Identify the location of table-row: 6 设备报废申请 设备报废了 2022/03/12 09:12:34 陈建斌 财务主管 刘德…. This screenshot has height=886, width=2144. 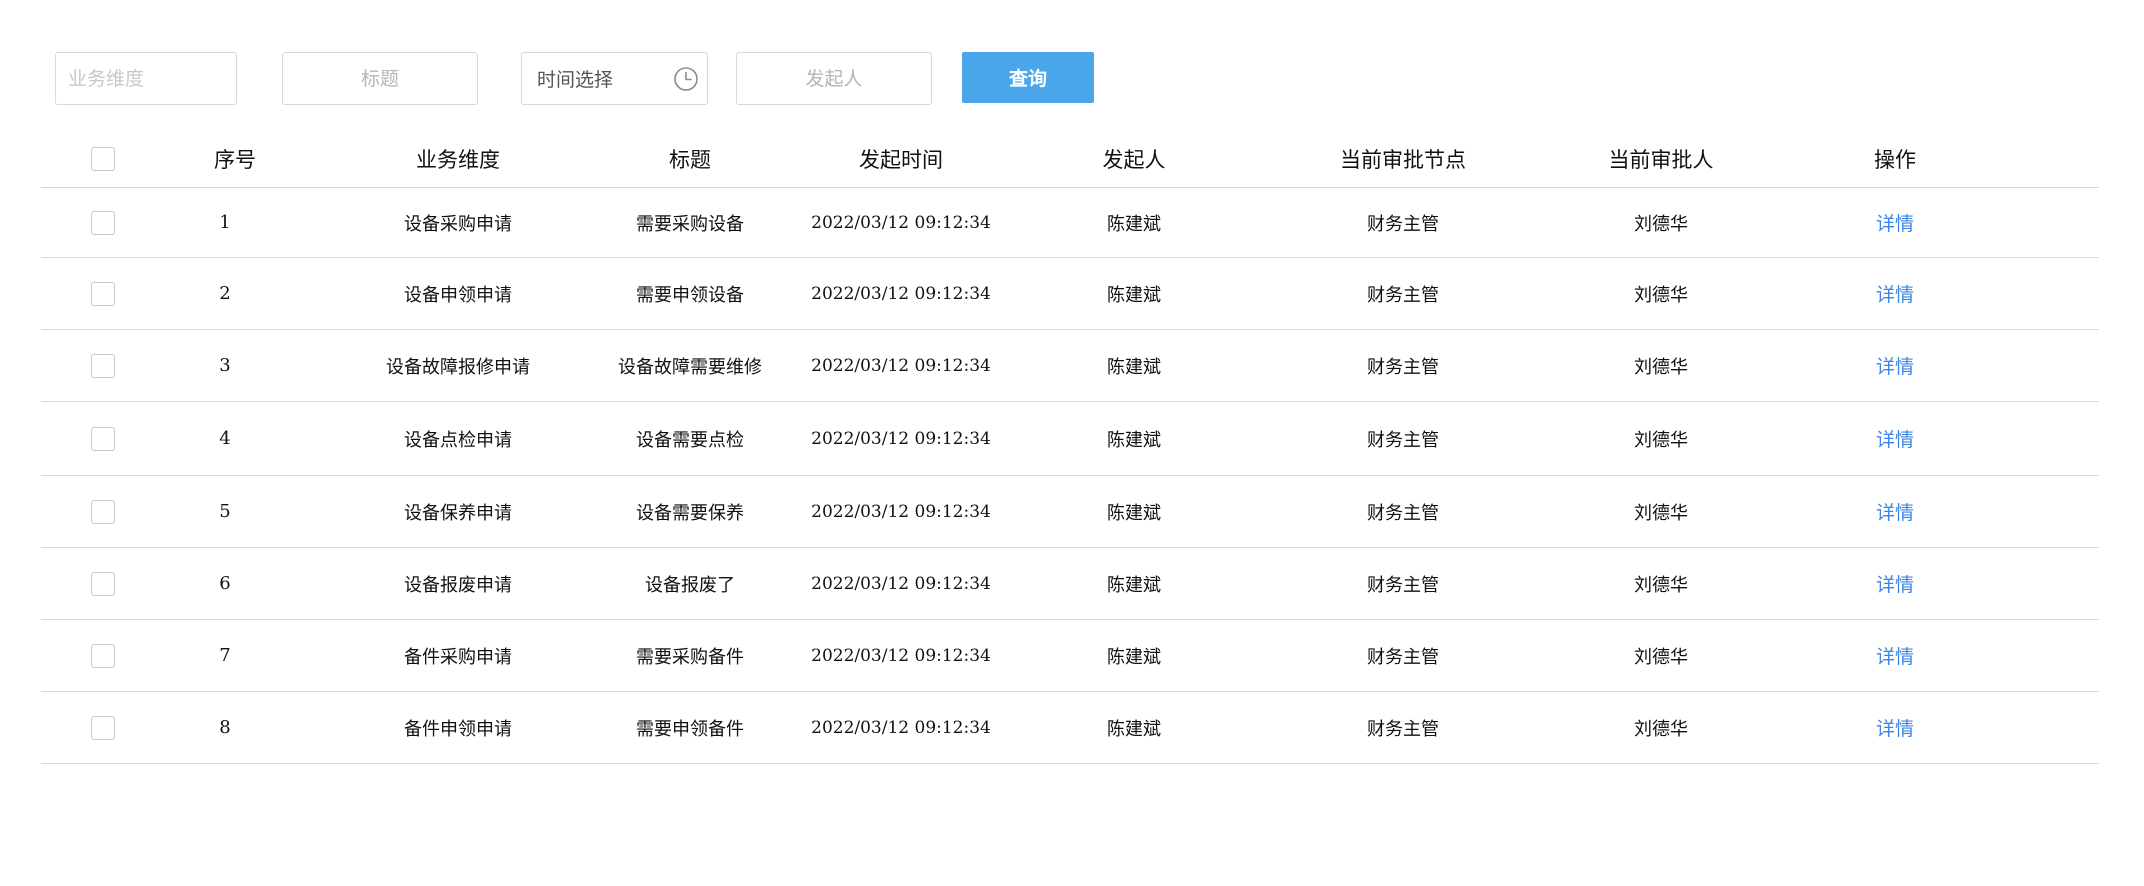
(1070, 584).